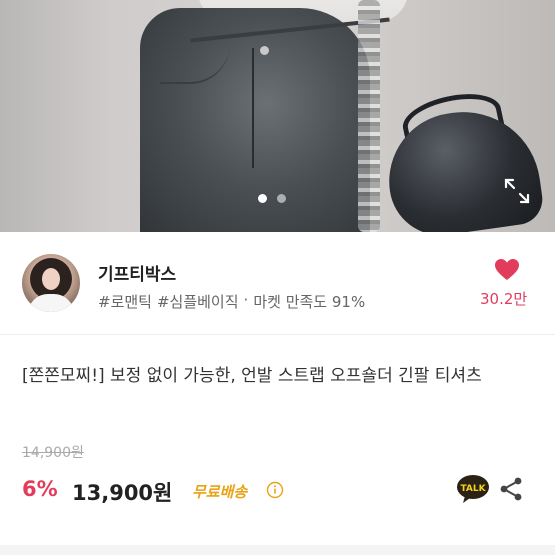  Describe the element at coordinates (275, 490) in the screenshot. I see `info-icon` at that location.